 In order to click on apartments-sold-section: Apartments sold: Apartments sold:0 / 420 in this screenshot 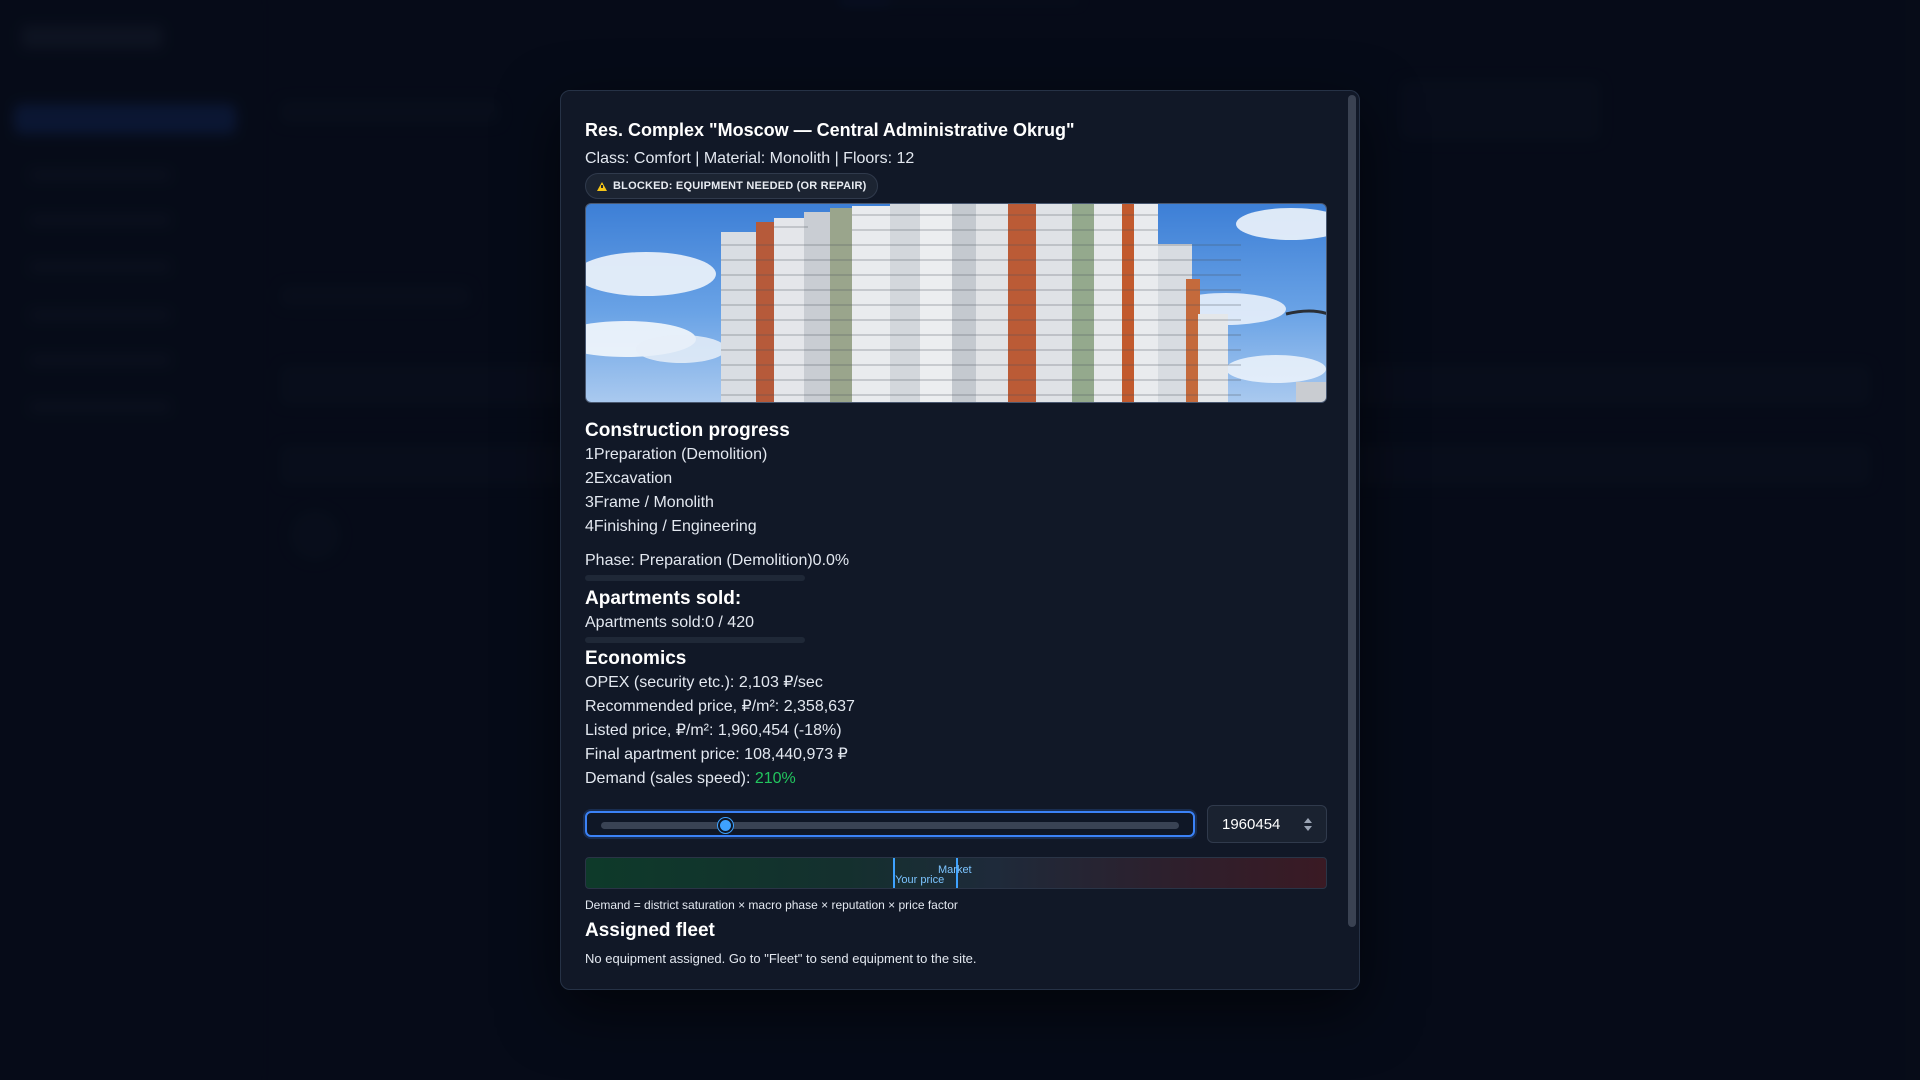, I will do `click(956, 615)`.